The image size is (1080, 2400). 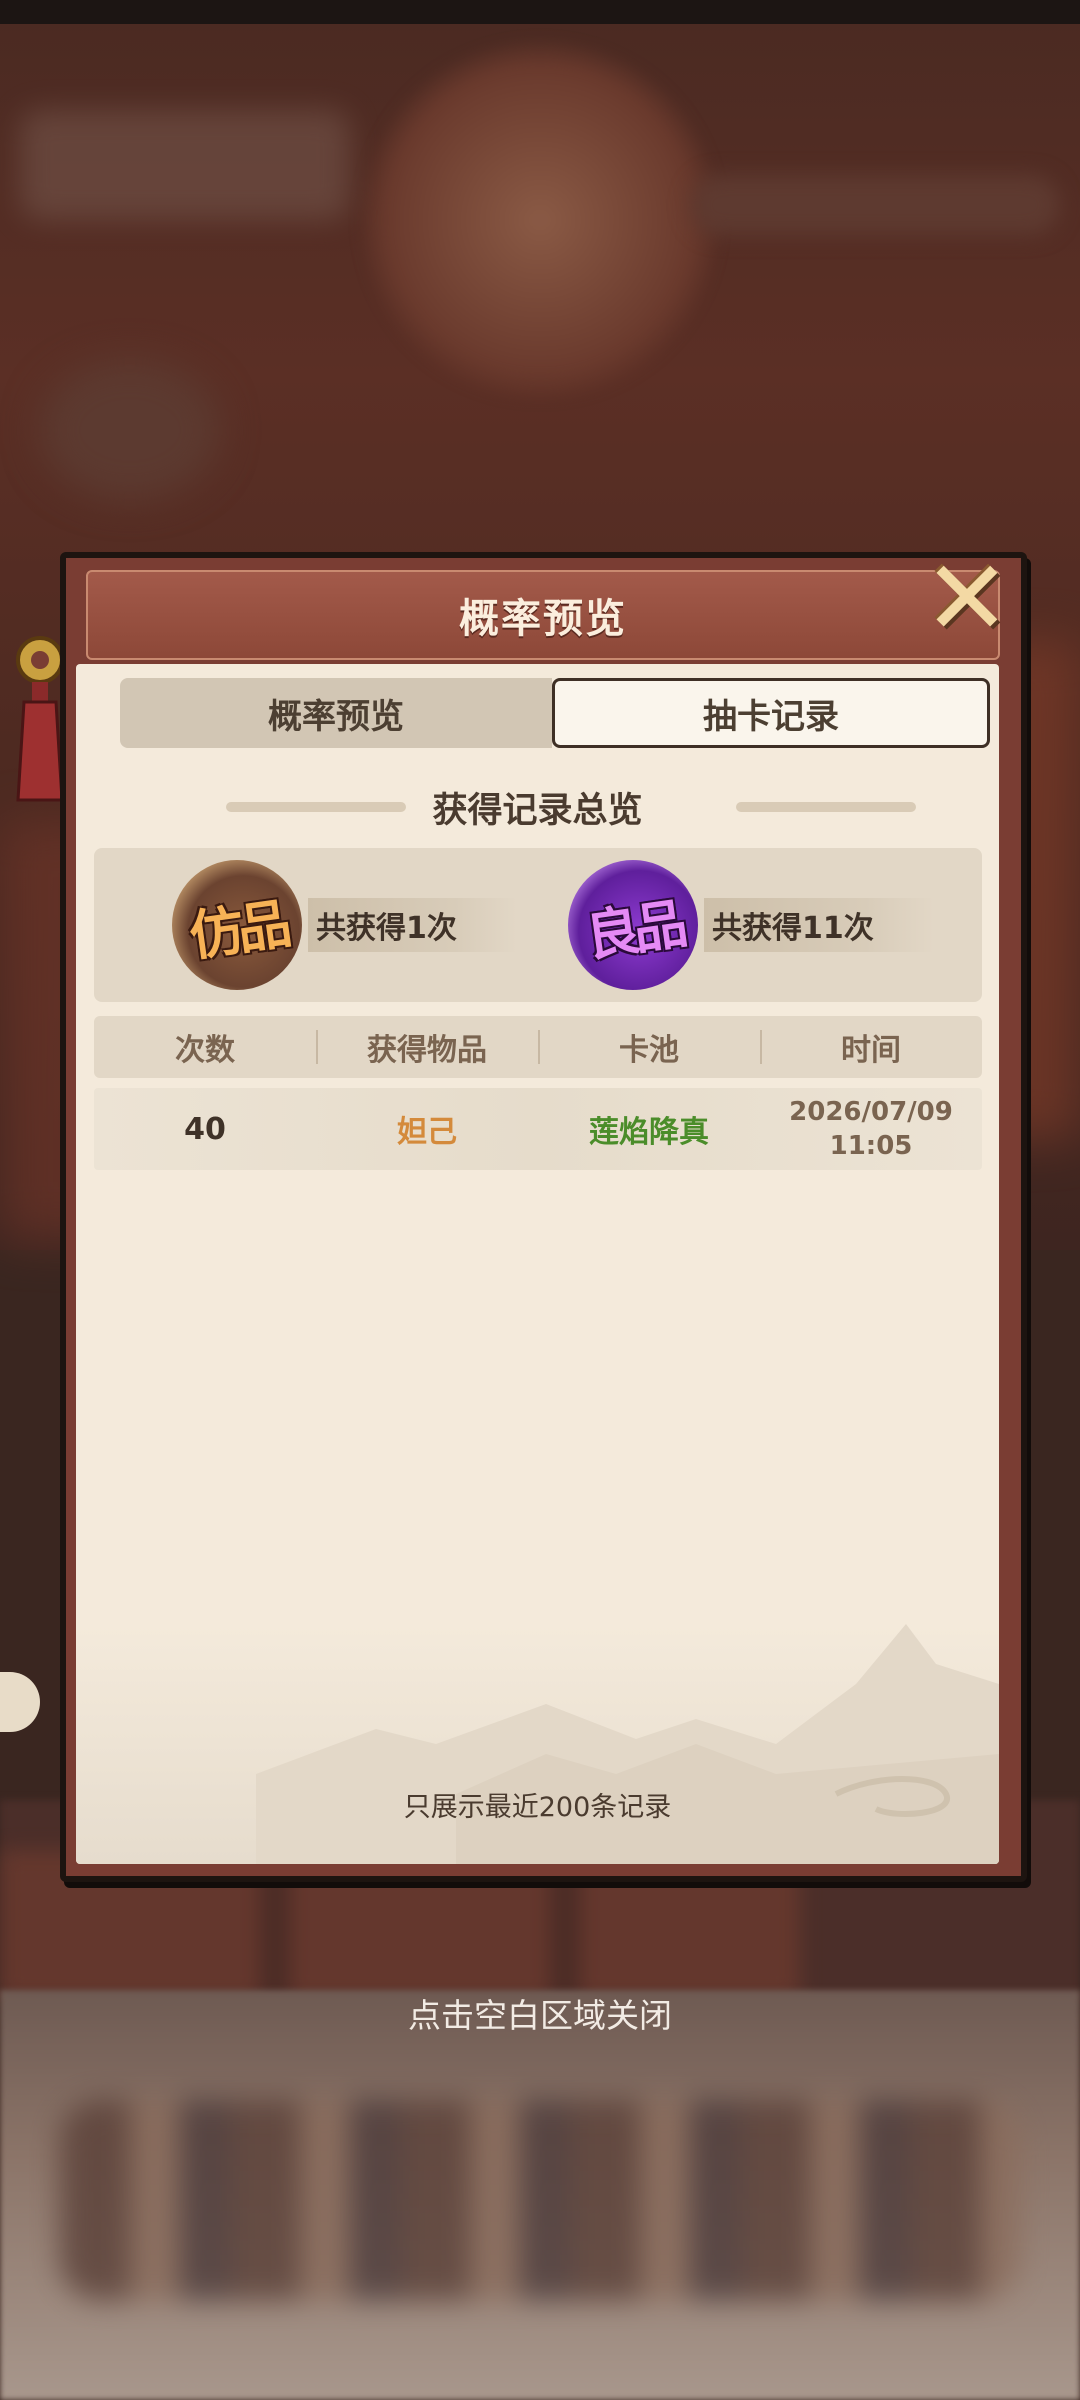 I want to click on column-header-item: 获得物品, so click(x=427, y=1047).